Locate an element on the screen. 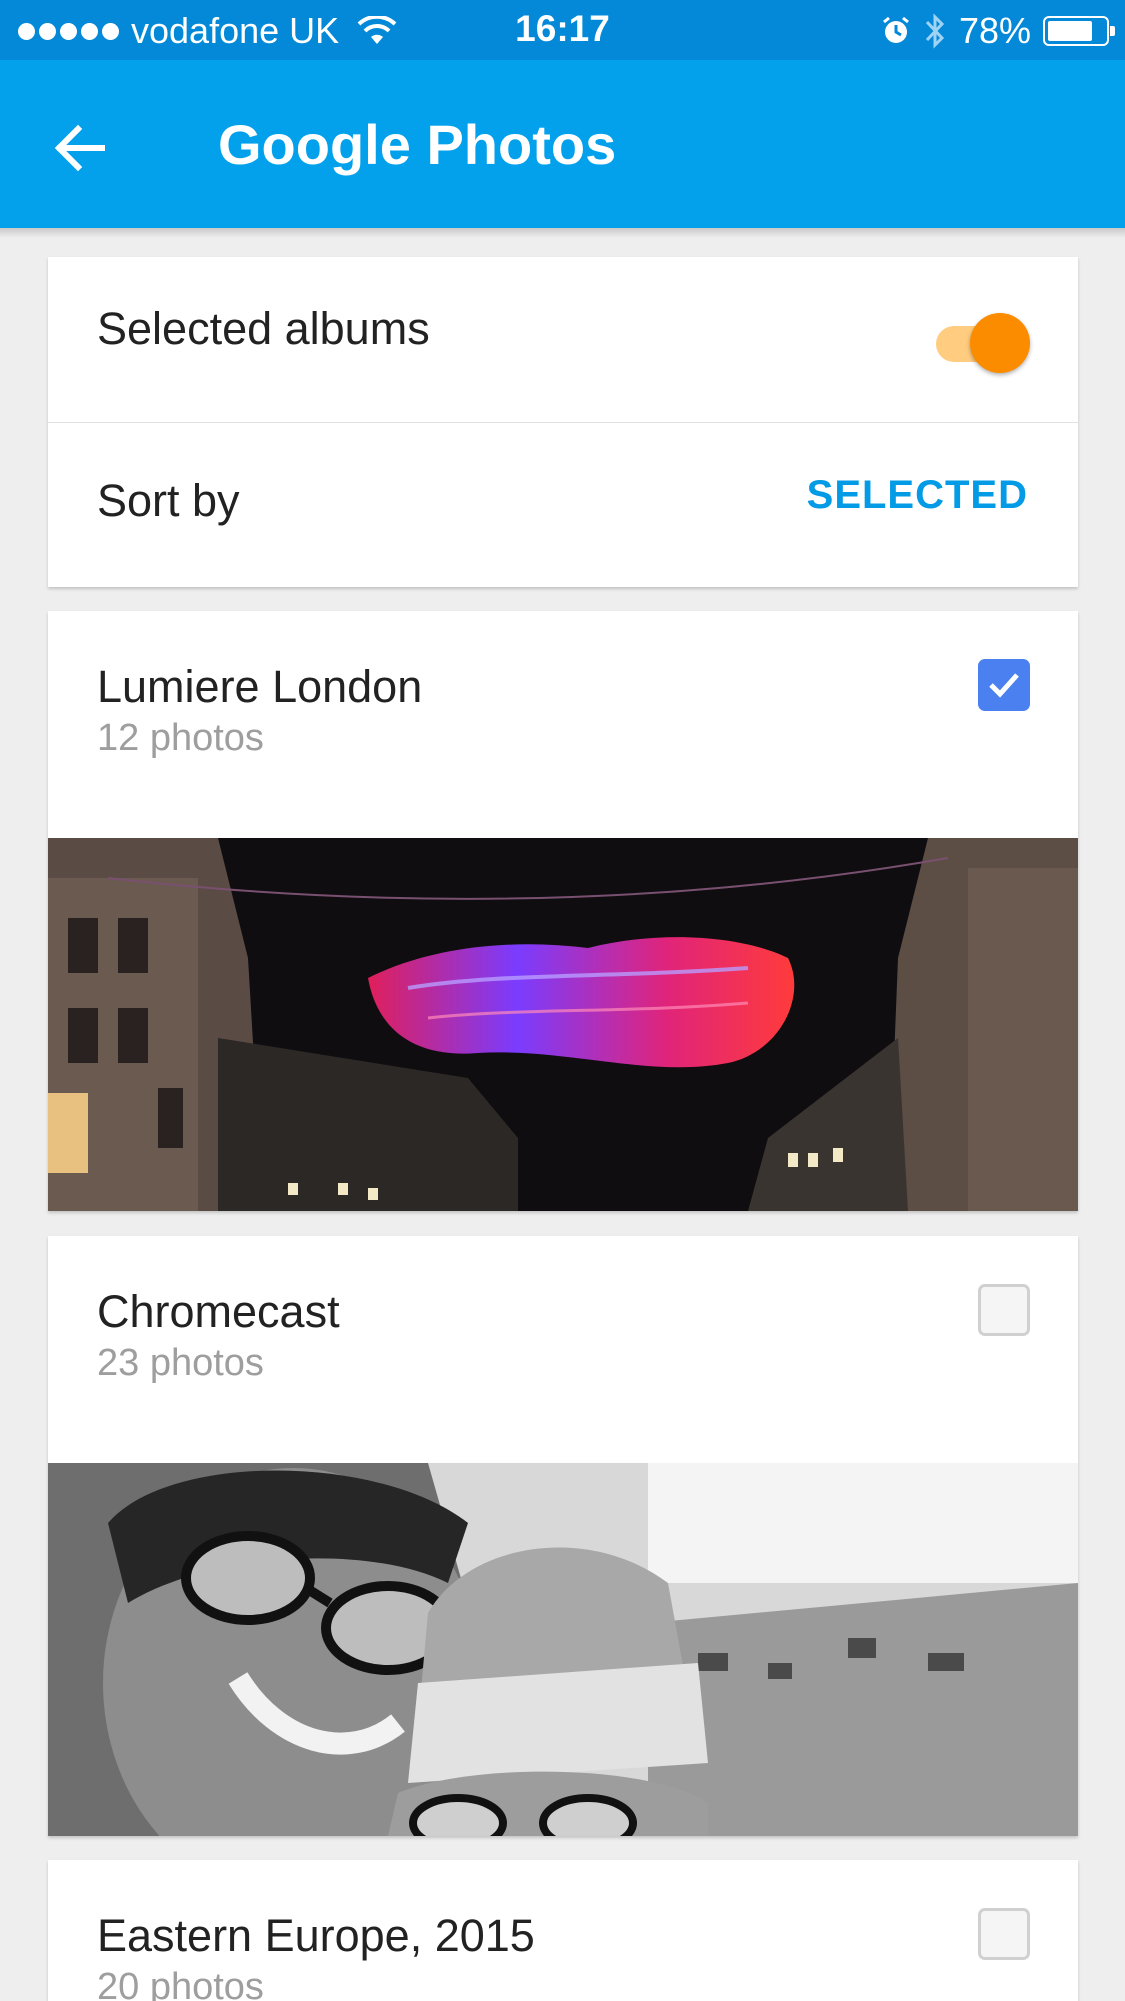  arrow-left-icon is located at coordinates (80, 148).